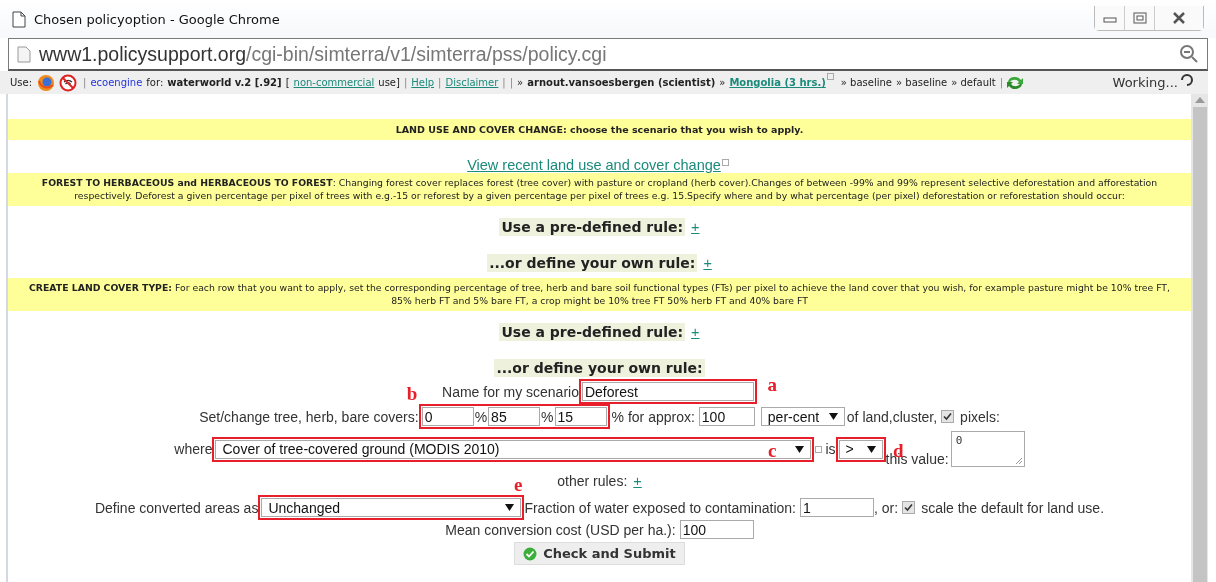 The image size is (1216, 582). What do you see at coordinates (176, 507) in the screenshot?
I see `field-label: Define converted areas as` at bounding box center [176, 507].